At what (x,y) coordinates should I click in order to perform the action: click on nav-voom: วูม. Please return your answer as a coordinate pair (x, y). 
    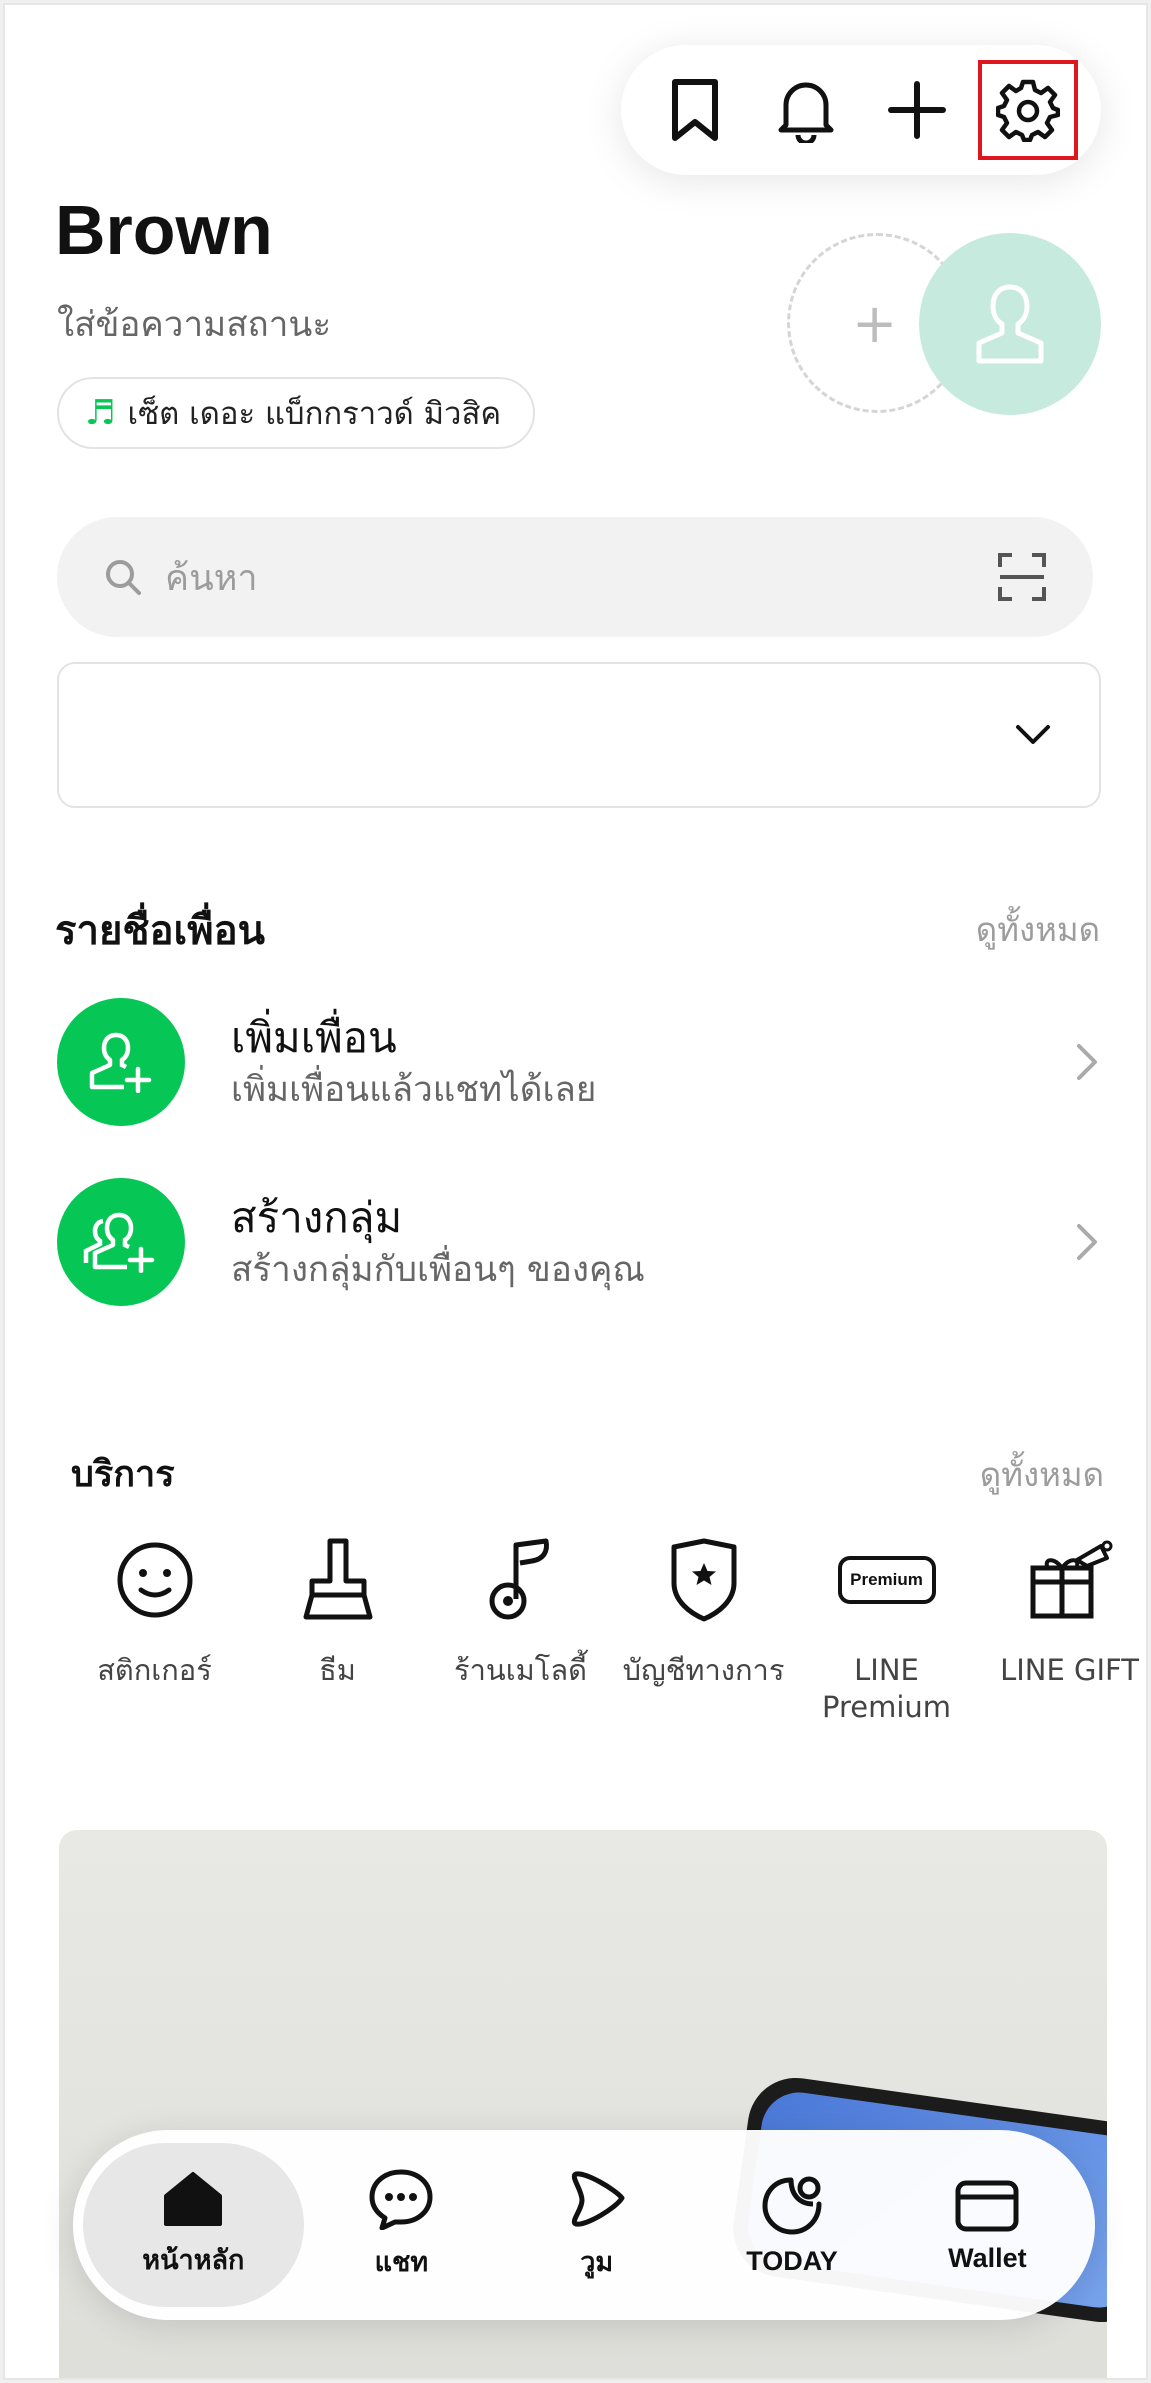
    Looking at the image, I should click on (596, 2225).